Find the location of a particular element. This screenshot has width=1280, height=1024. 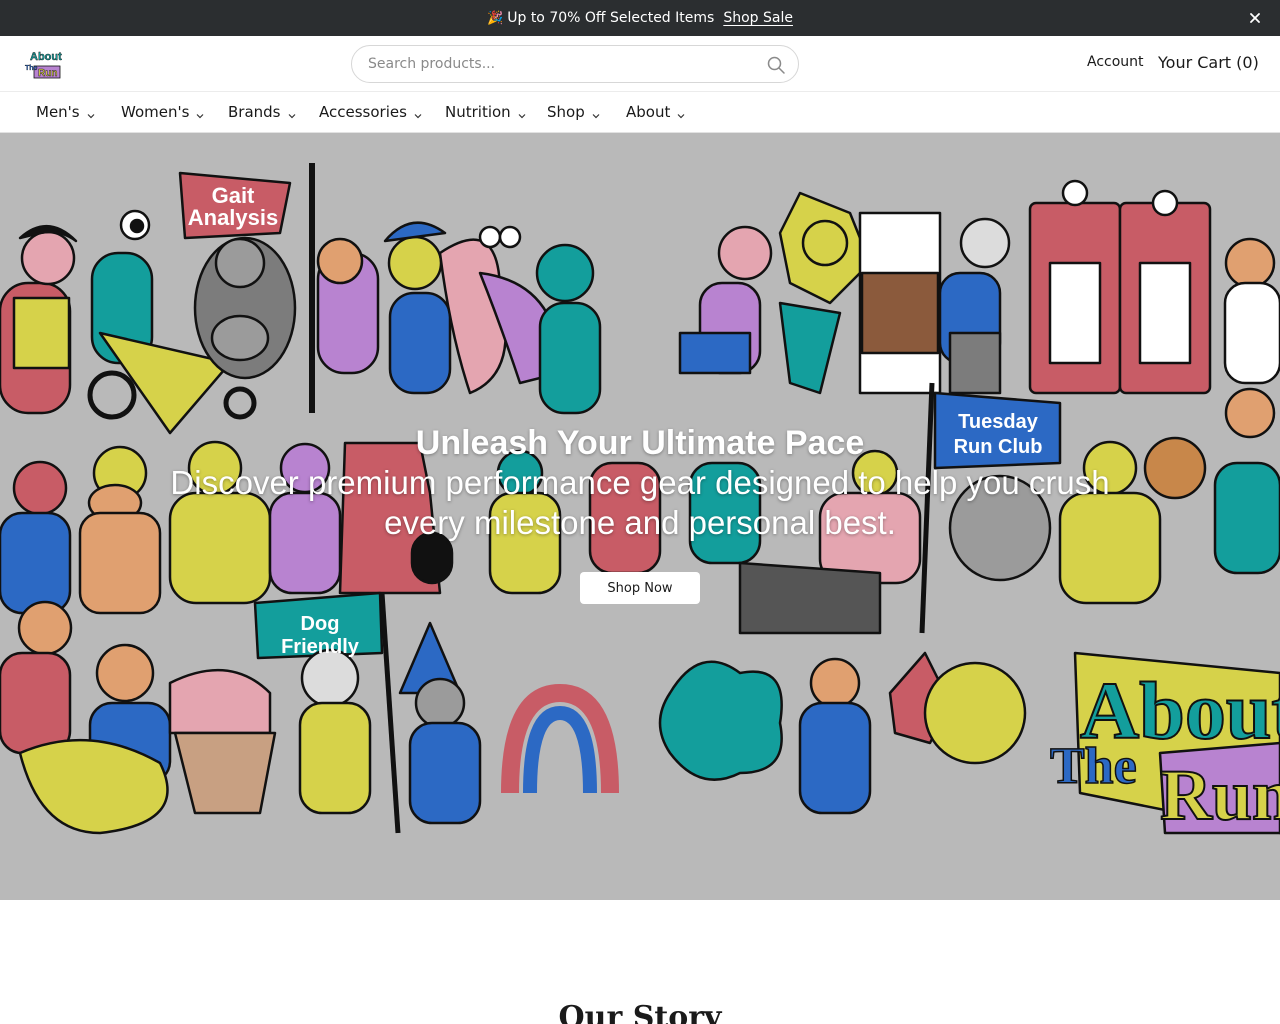

party-emoji: 🎉 is located at coordinates (495, 18).